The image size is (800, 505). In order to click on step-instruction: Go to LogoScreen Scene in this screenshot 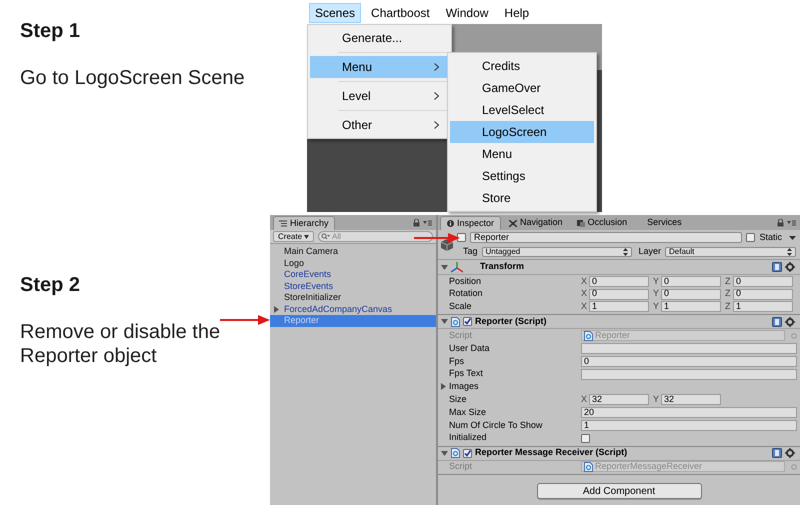, I will do `click(133, 78)`.